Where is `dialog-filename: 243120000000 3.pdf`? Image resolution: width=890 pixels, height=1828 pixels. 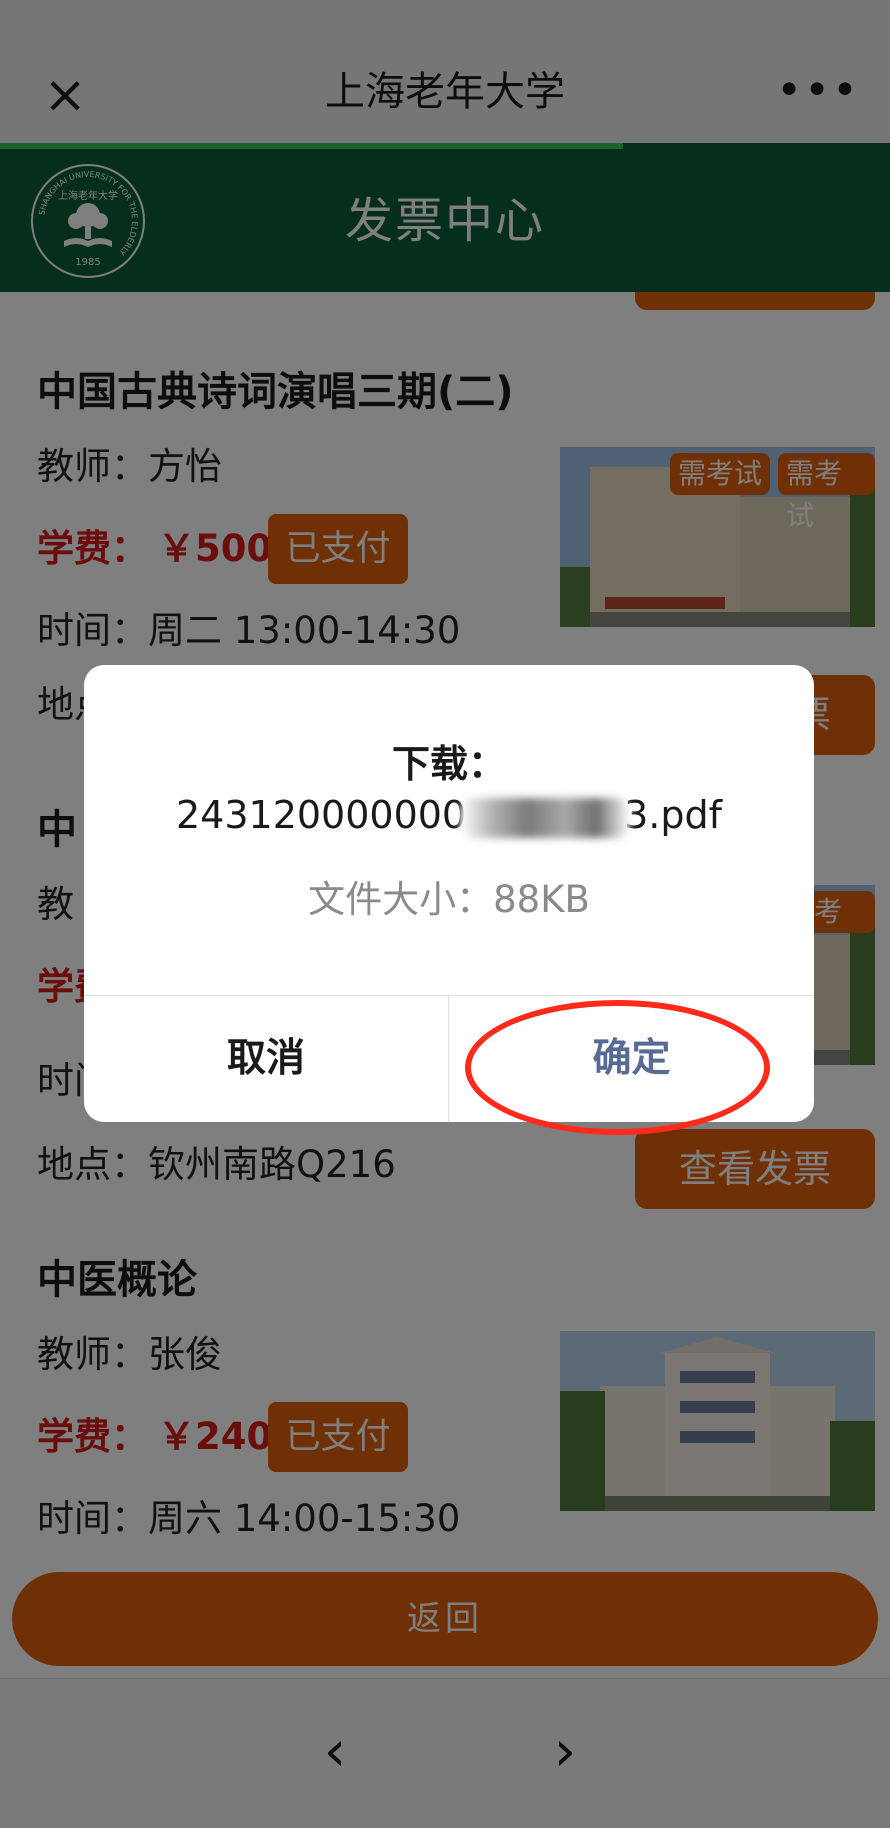
dialog-filename: 243120000000 3.pdf is located at coordinates (449, 815).